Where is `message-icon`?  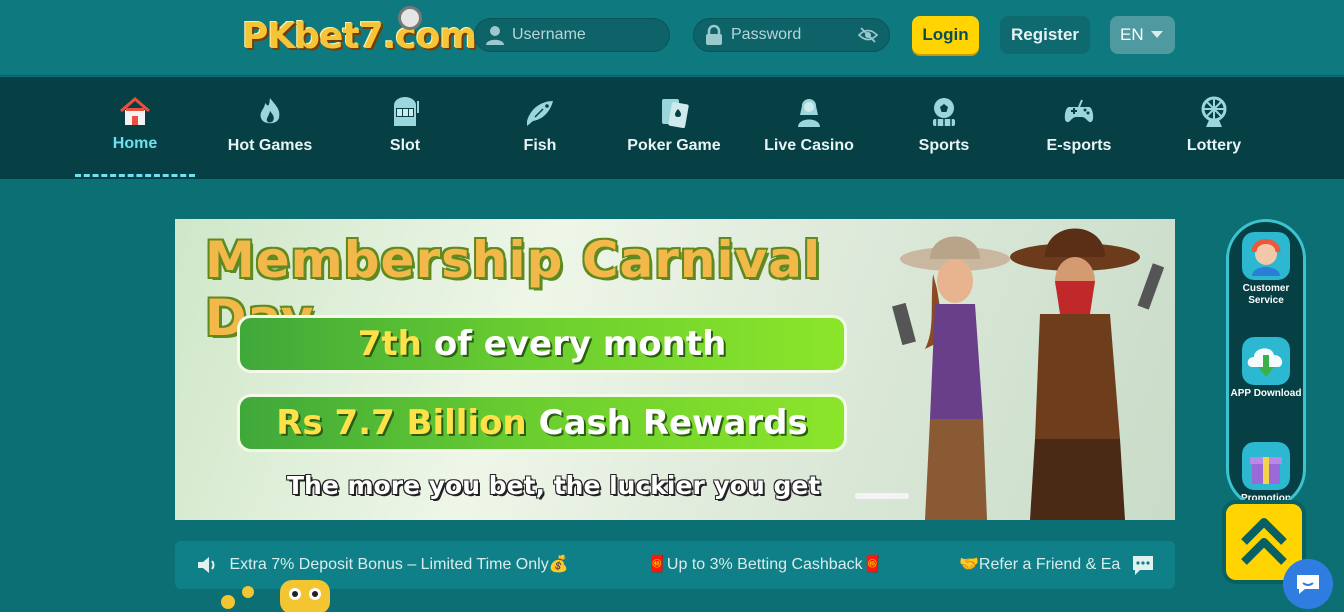 message-icon is located at coordinates (1143, 565).